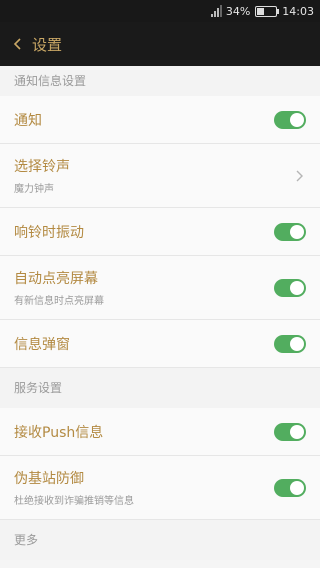  Describe the element at coordinates (160, 232) in the screenshot. I see `setting-vibrate: 响铃时振动` at that location.